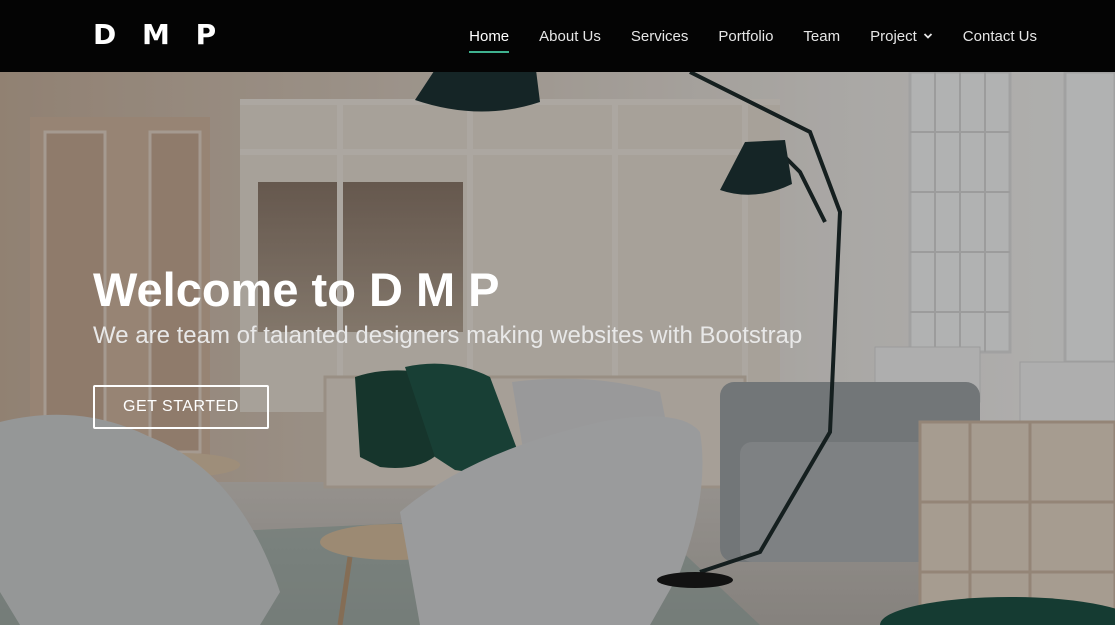 This screenshot has width=1115, height=625. I want to click on nav-item-label: Contact Us, so click(999, 36).